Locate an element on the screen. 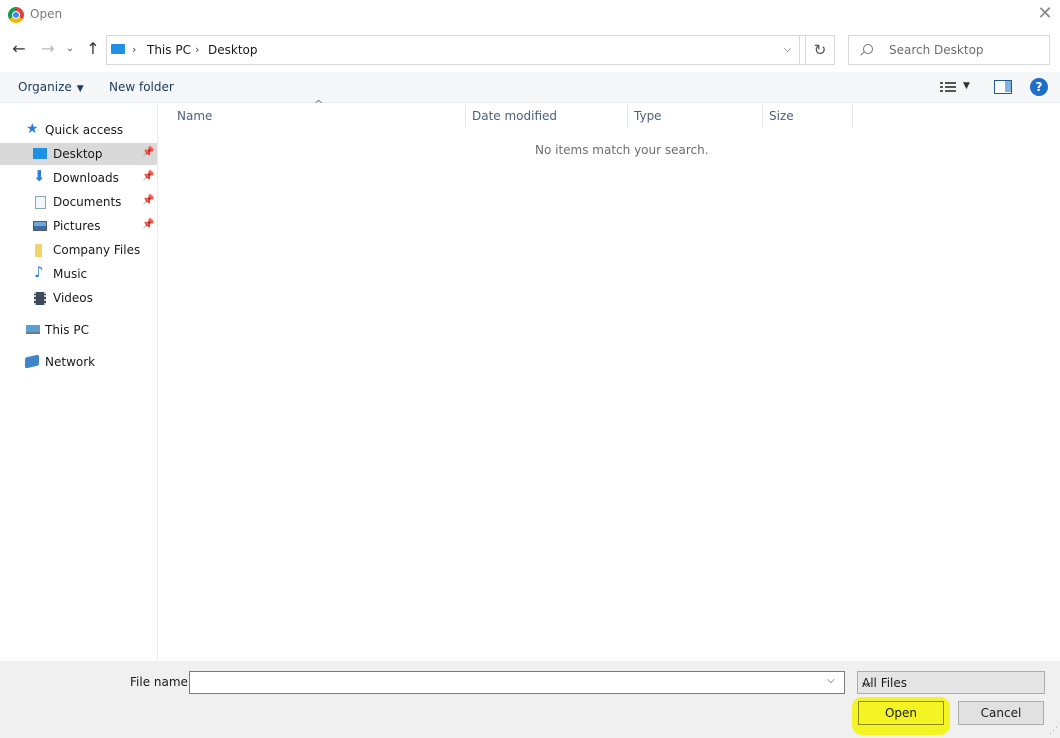 This screenshot has height=738, width=1060. pictures-icon is located at coordinates (40, 226).